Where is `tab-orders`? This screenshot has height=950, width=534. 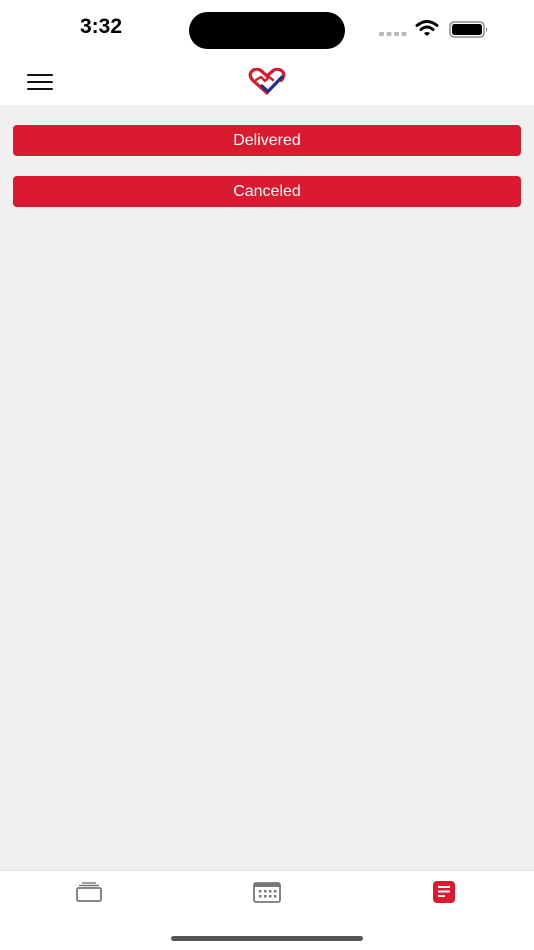
tab-orders is located at coordinates (89, 892).